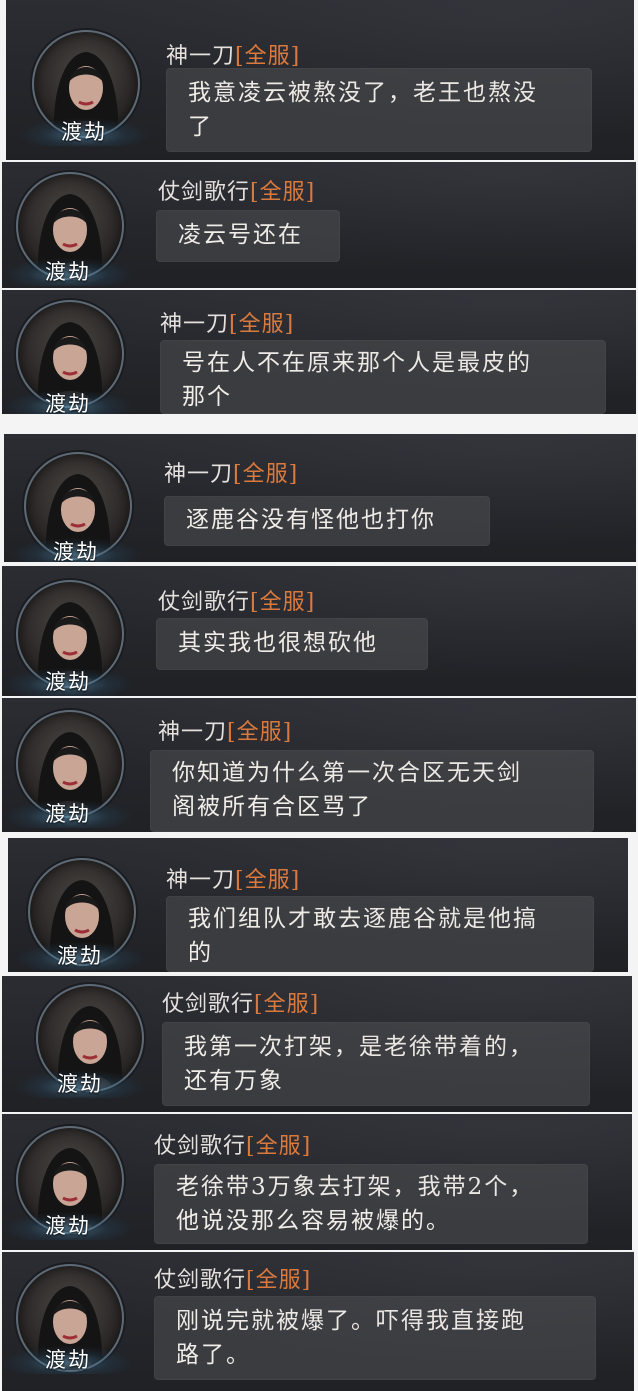  Describe the element at coordinates (313, 1221) in the screenshot. I see `message-line: 他说没那么容易被爆的。` at that location.